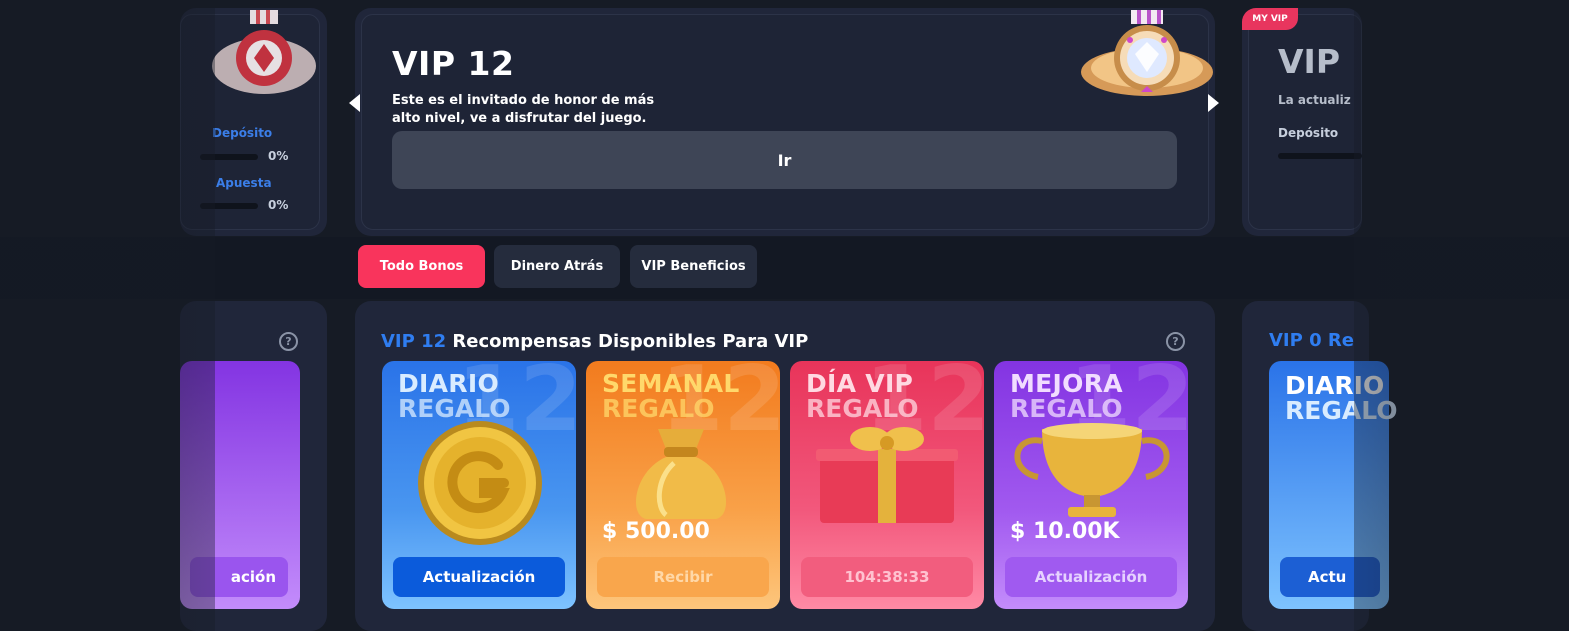 The width and height of the screenshot is (1569, 631). Describe the element at coordinates (278, 205) in the screenshot. I see `bet-percent: 0%` at that location.